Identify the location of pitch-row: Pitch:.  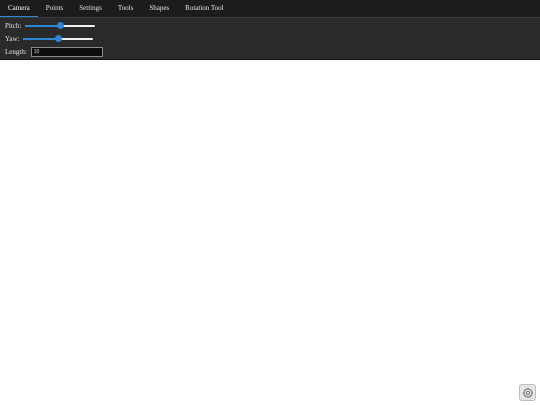
(50, 26).